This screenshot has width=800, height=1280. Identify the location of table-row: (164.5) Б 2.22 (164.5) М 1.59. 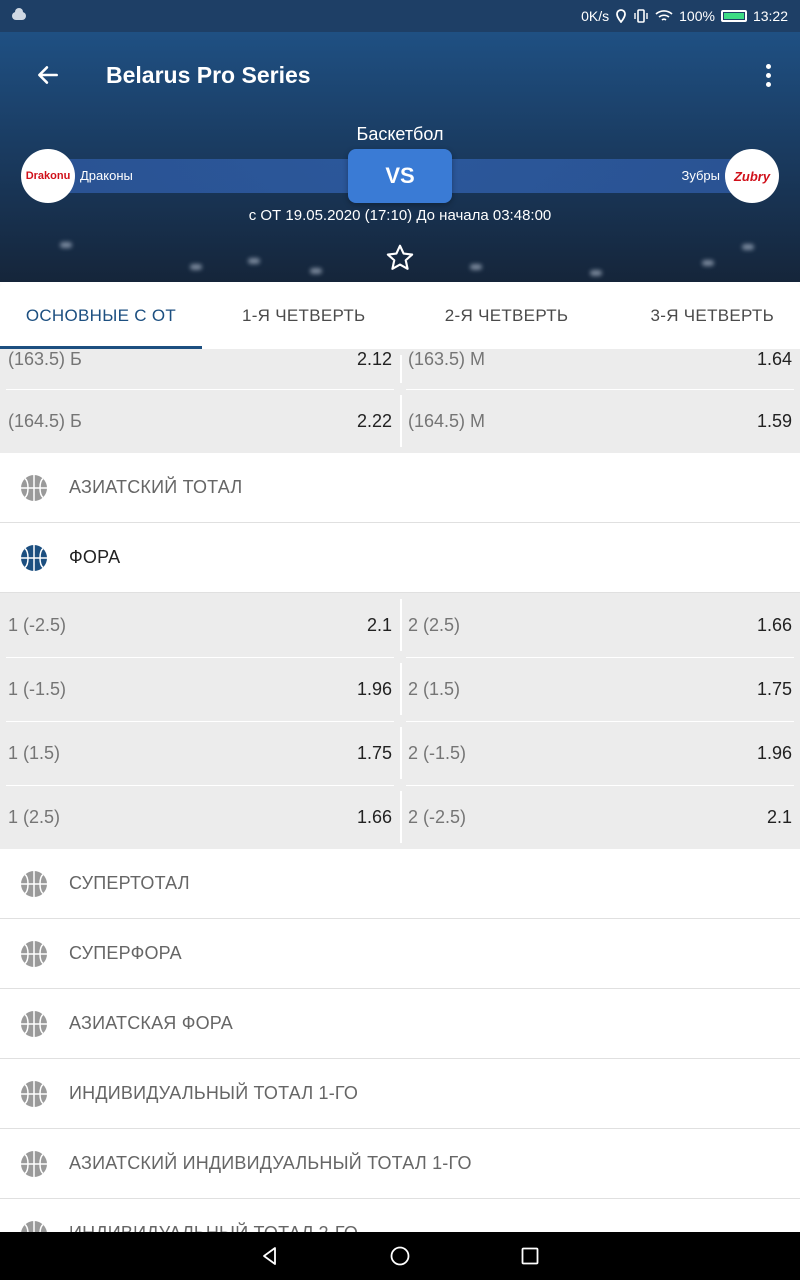
(400, 421).